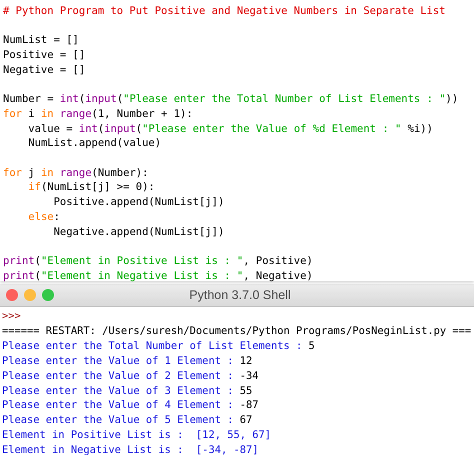 Image resolution: width=474 pixels, height=455 pixels. I want to click on shell-line: ====== RESTART: /Users/suresh/Documents/Python Programs/PosNeginList.py ===, so click(237, 331).